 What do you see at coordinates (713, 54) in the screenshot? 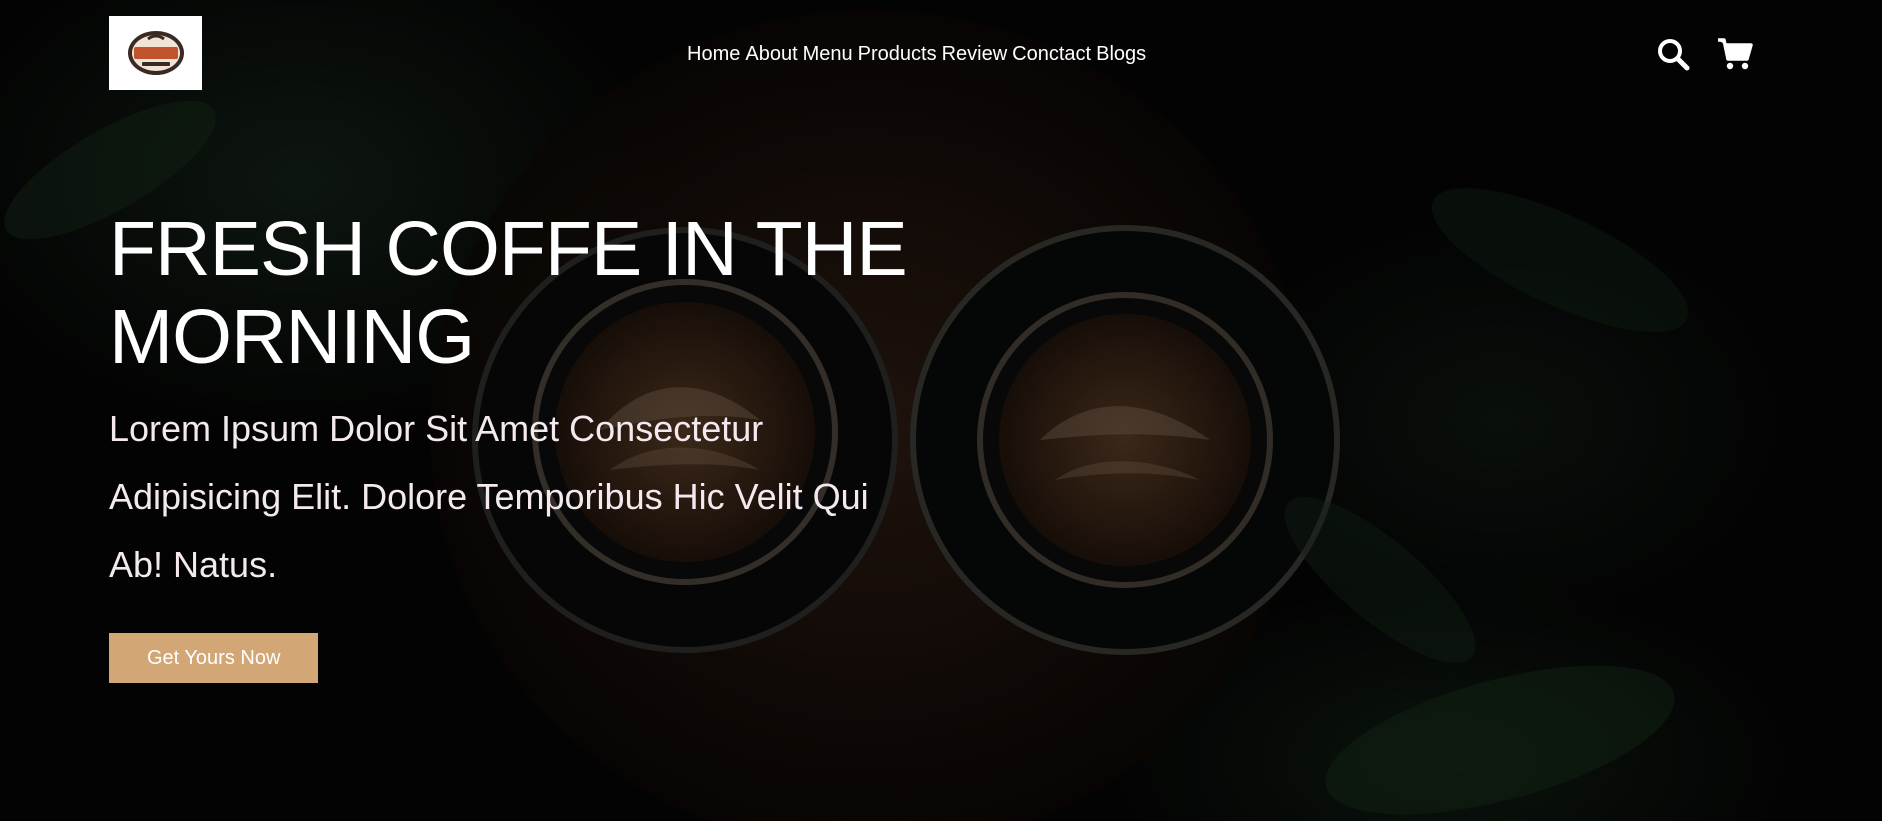
I see `nav-item-home: Home` at bounding box center [713, 54].